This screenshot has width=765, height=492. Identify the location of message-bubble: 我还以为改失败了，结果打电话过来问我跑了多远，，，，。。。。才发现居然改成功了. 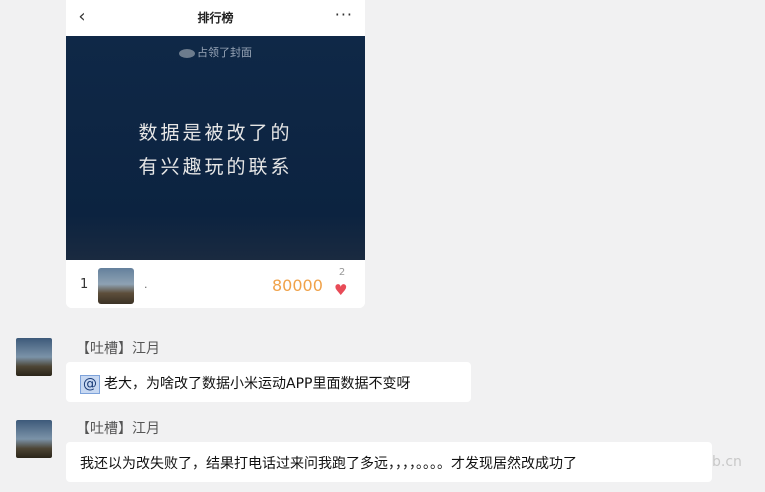
(389, 462).